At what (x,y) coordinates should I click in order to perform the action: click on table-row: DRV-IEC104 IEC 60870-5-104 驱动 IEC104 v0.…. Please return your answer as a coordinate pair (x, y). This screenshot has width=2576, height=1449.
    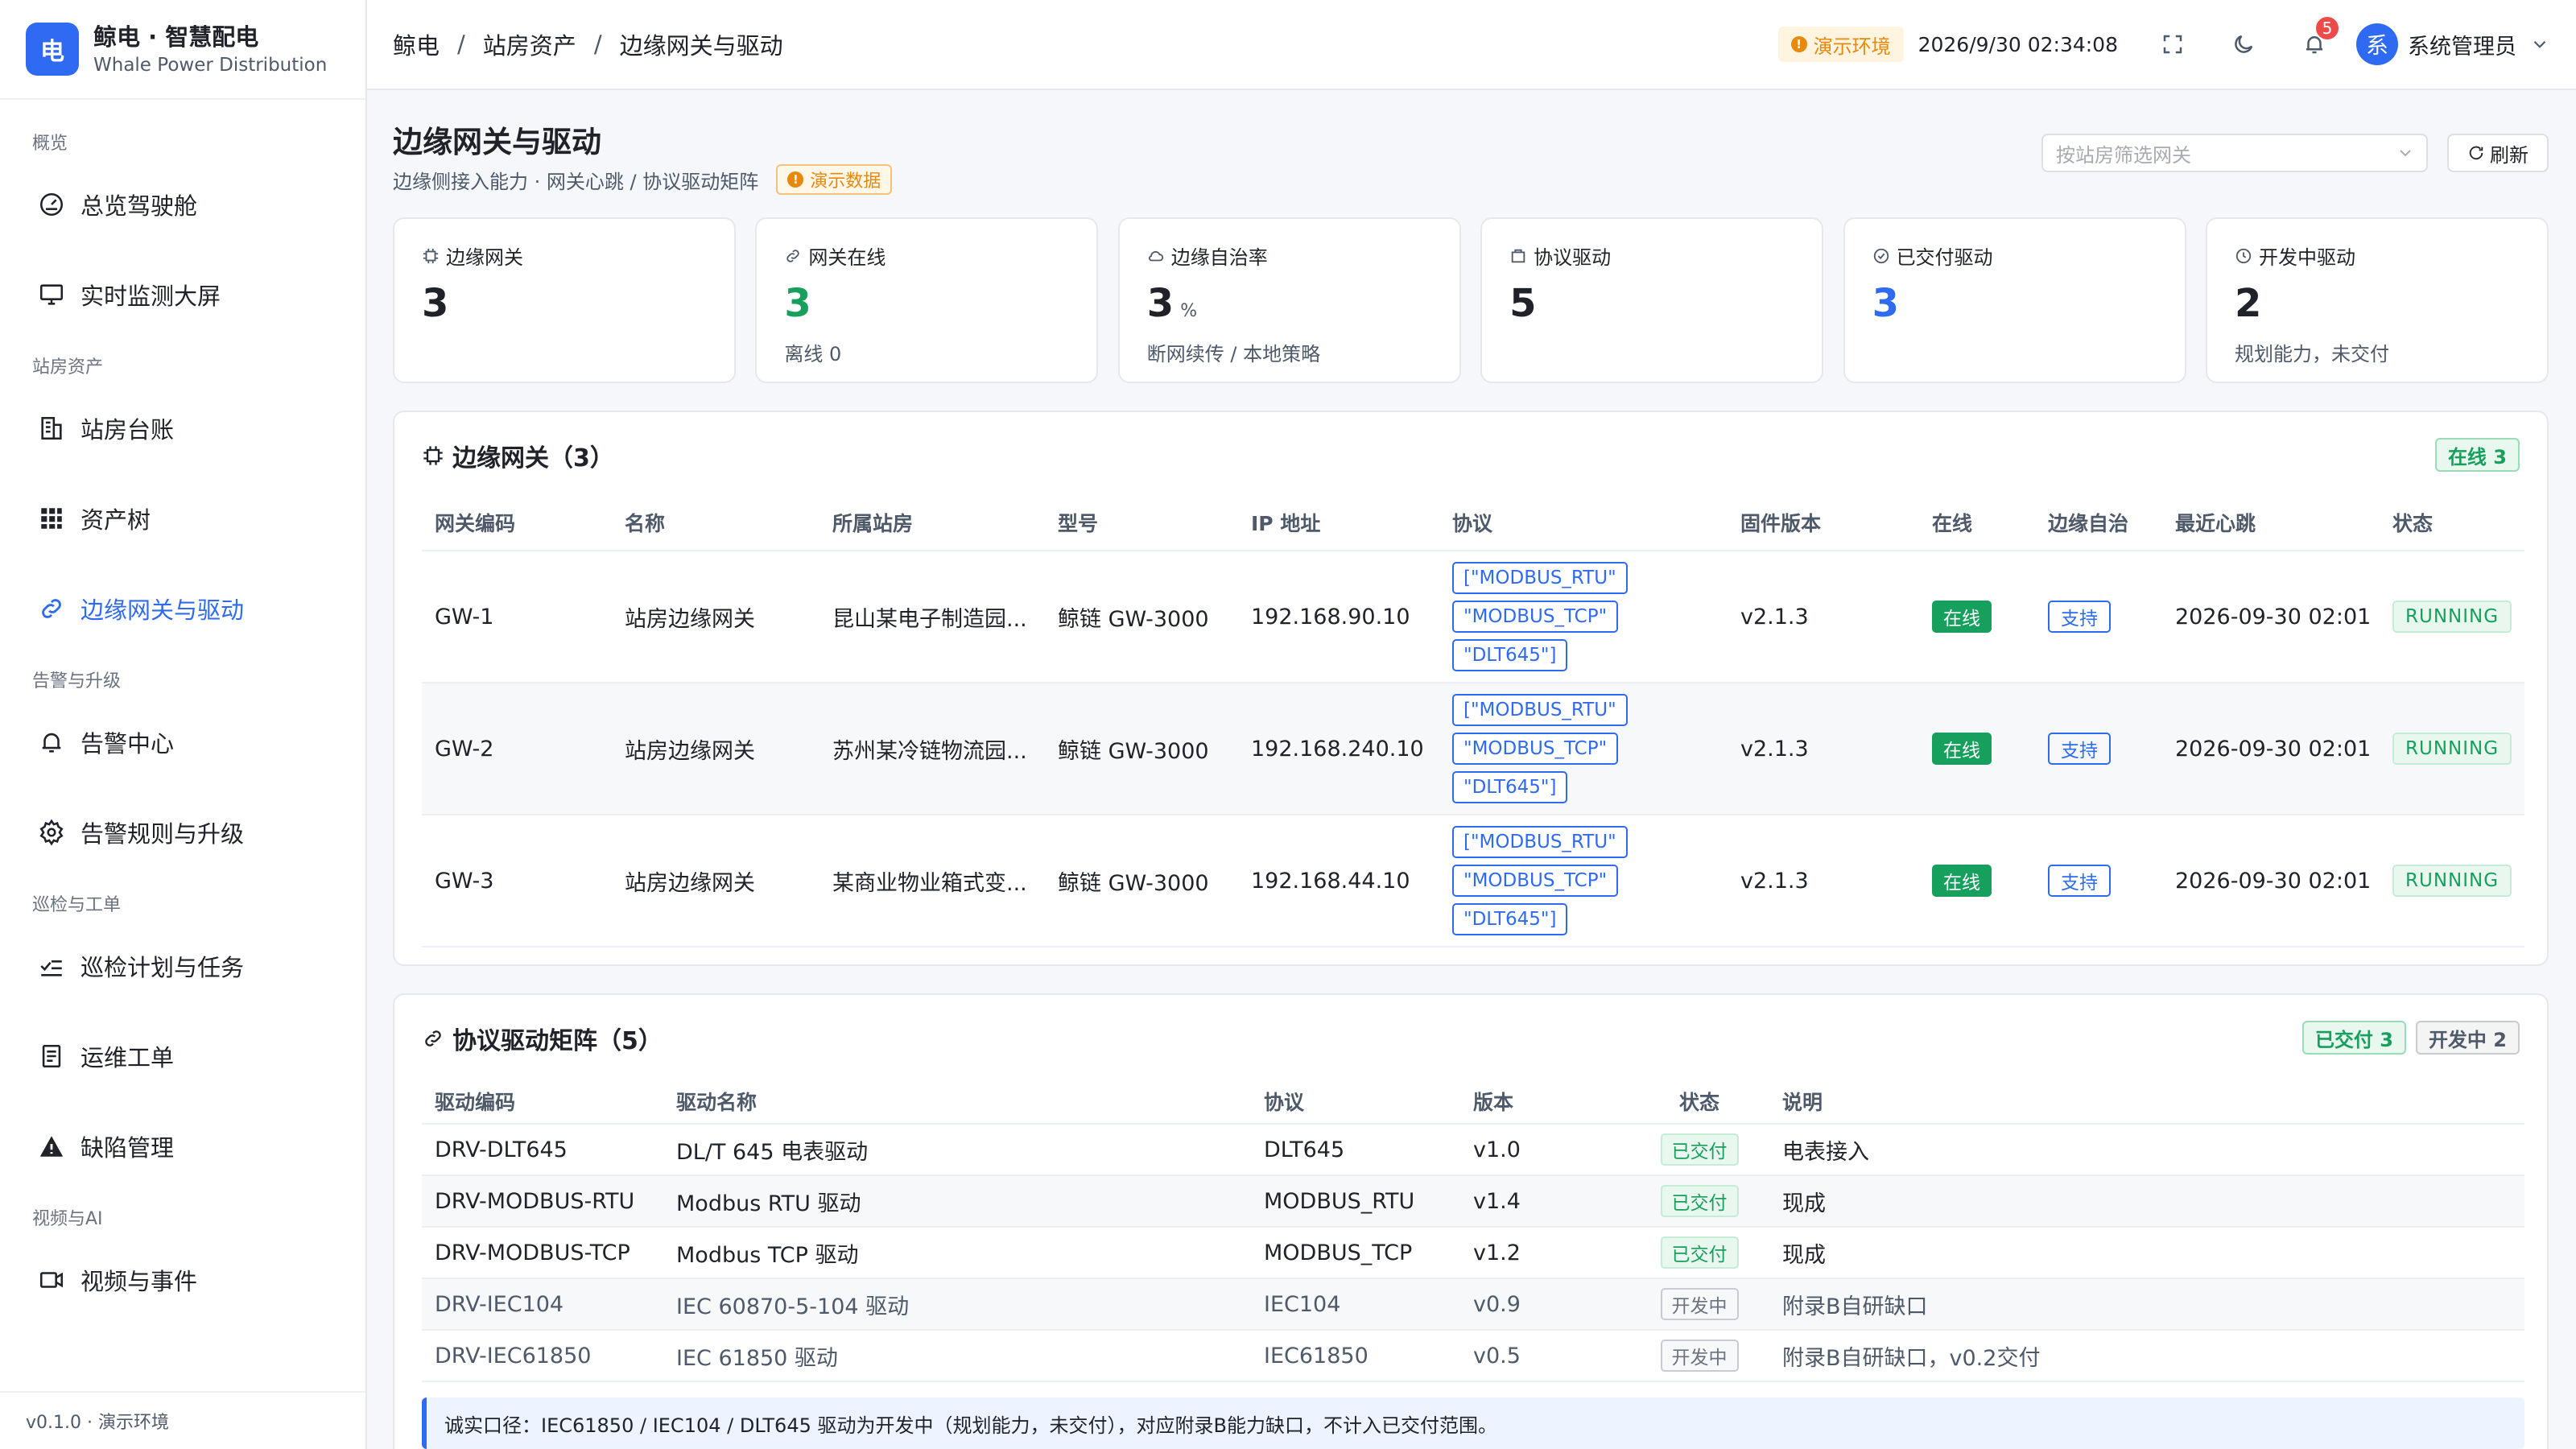
    Looking at the image, I should click on (1473, 1304).